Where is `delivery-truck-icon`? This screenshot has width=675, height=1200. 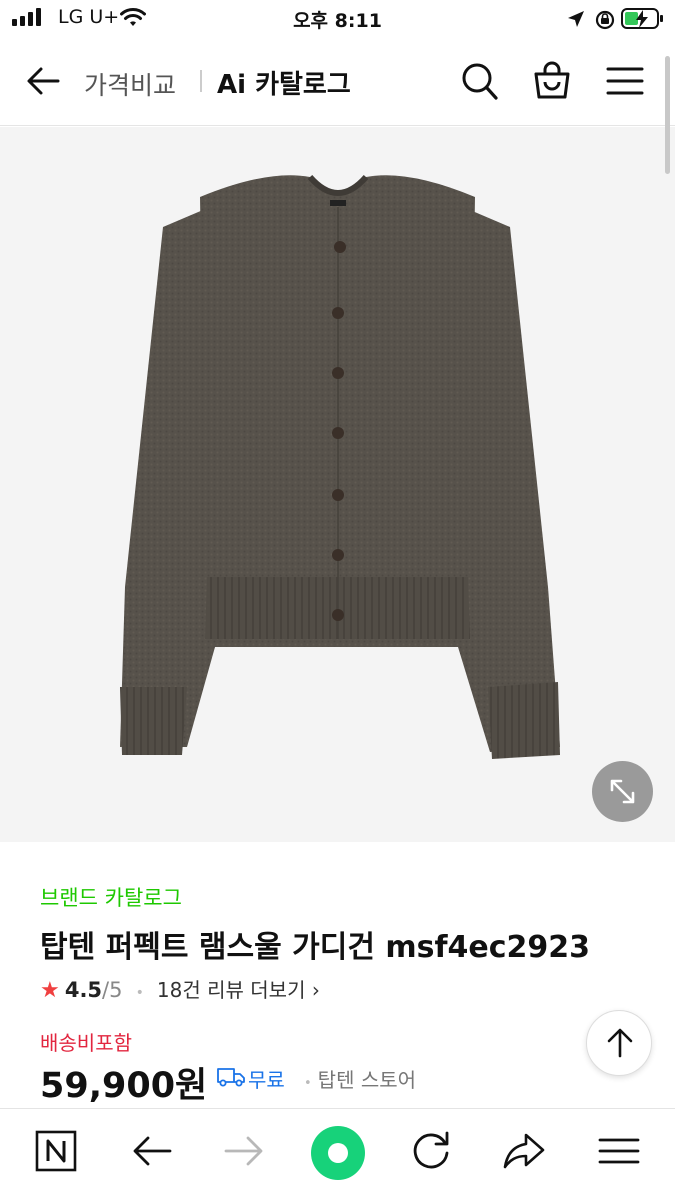
delivery-truck-icon is located at coordinates (231, 1077).